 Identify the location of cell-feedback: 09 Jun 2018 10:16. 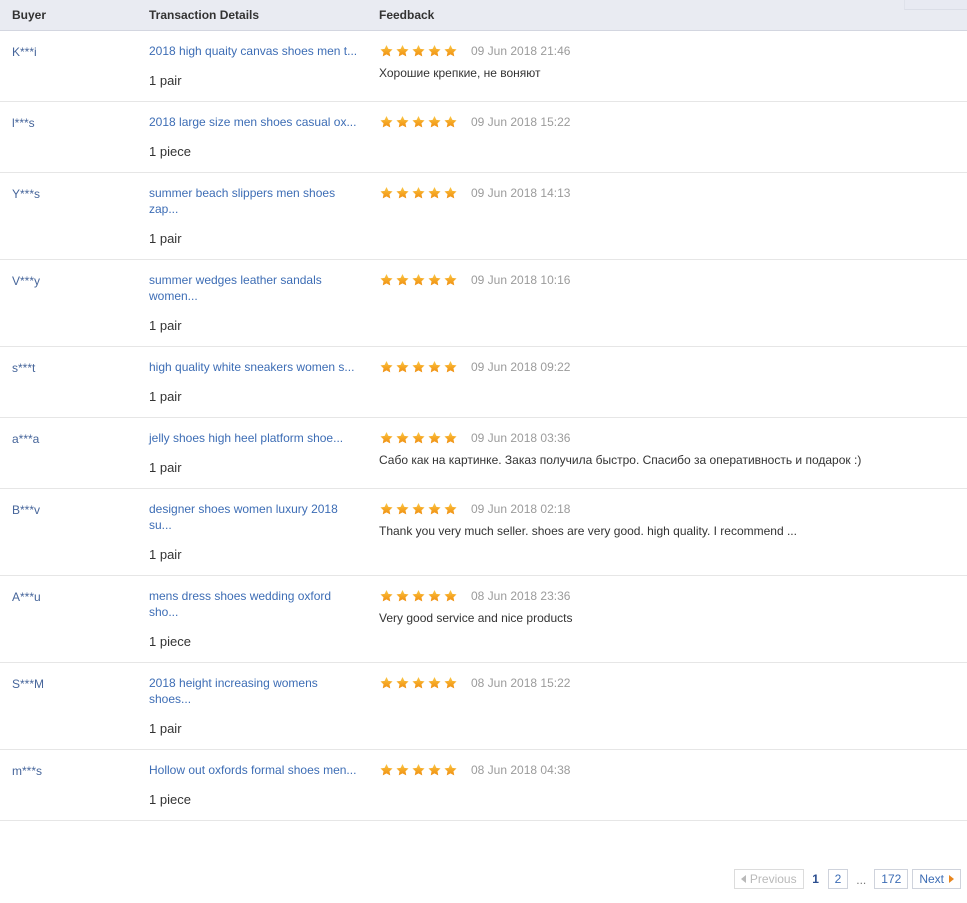
(671, 303).